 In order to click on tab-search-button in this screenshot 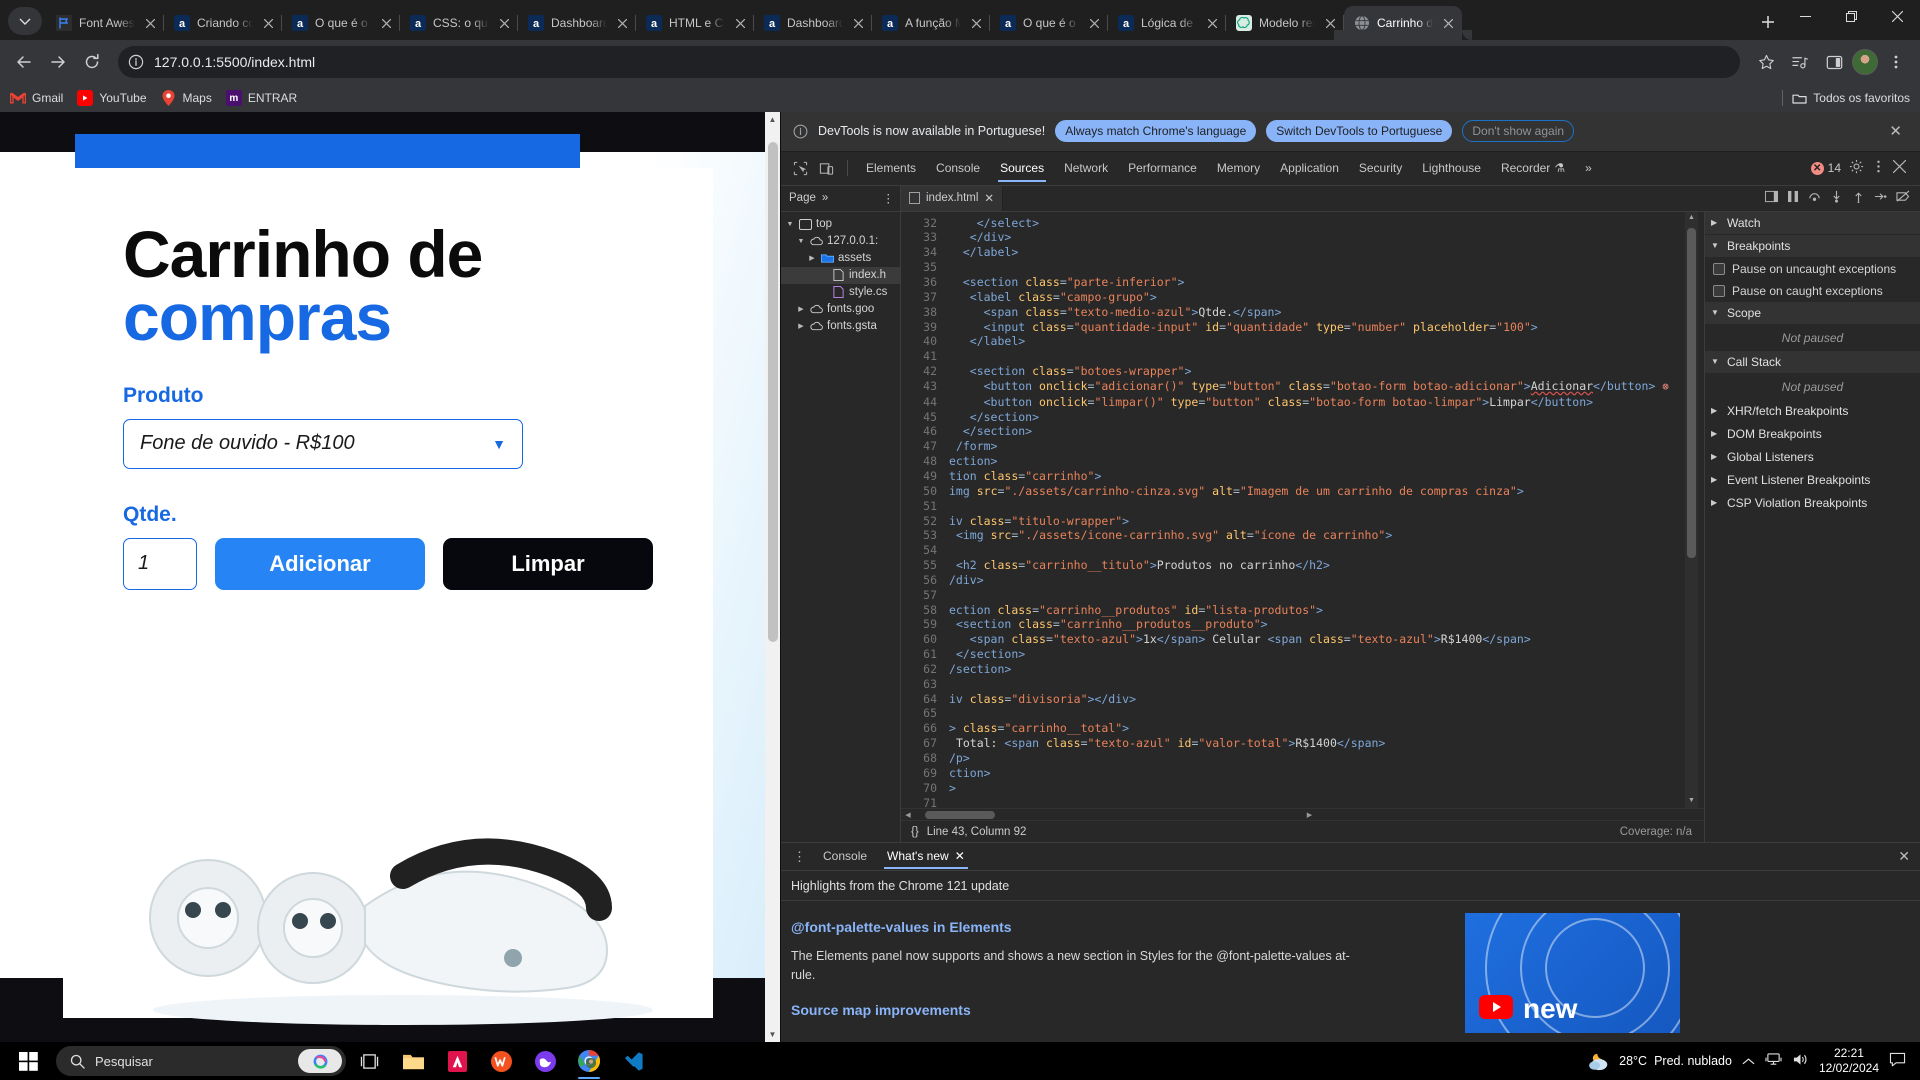, I will do `click(25, 21)`.